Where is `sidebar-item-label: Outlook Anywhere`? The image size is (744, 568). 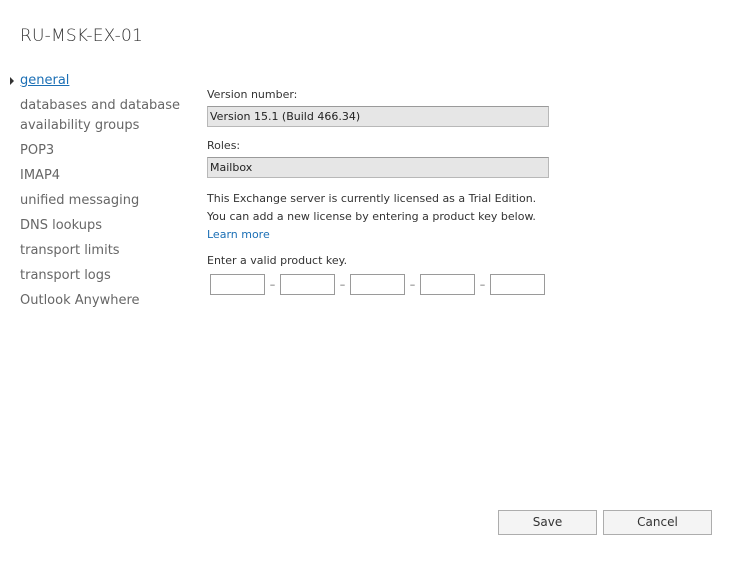 sidebar-item-label: Outlook Anywhere is located at coordinates (80, 300).